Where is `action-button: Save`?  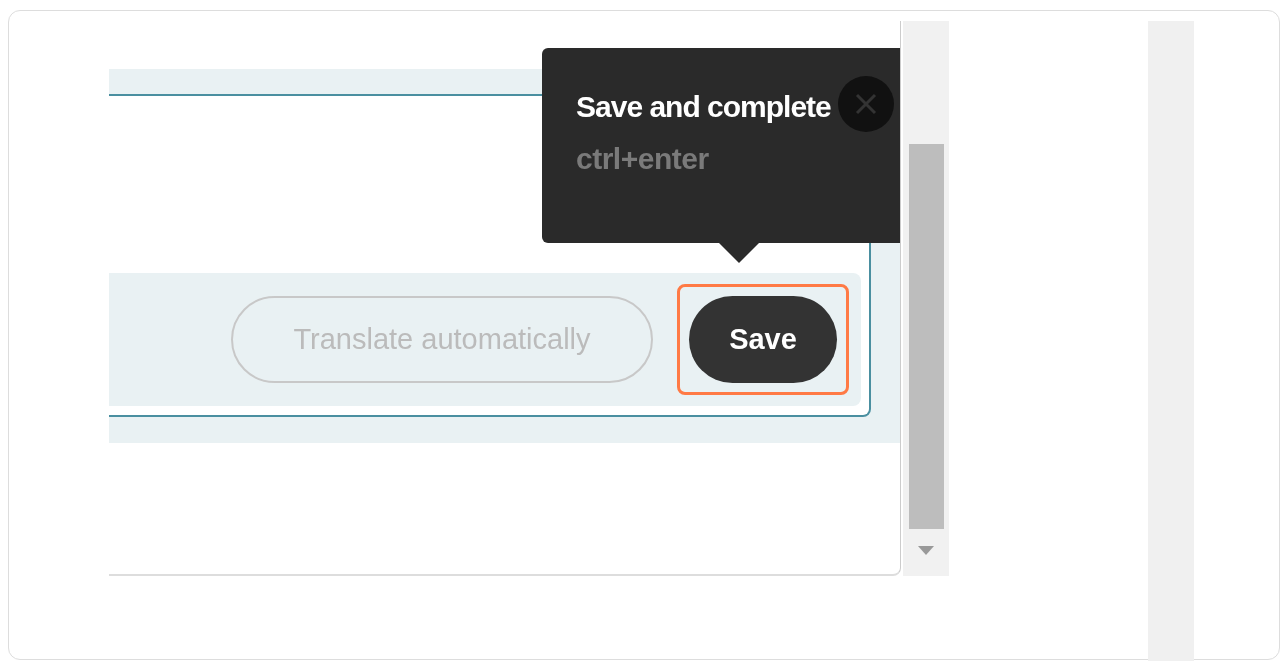 action-button: Save is located at coordinates (763, 339).